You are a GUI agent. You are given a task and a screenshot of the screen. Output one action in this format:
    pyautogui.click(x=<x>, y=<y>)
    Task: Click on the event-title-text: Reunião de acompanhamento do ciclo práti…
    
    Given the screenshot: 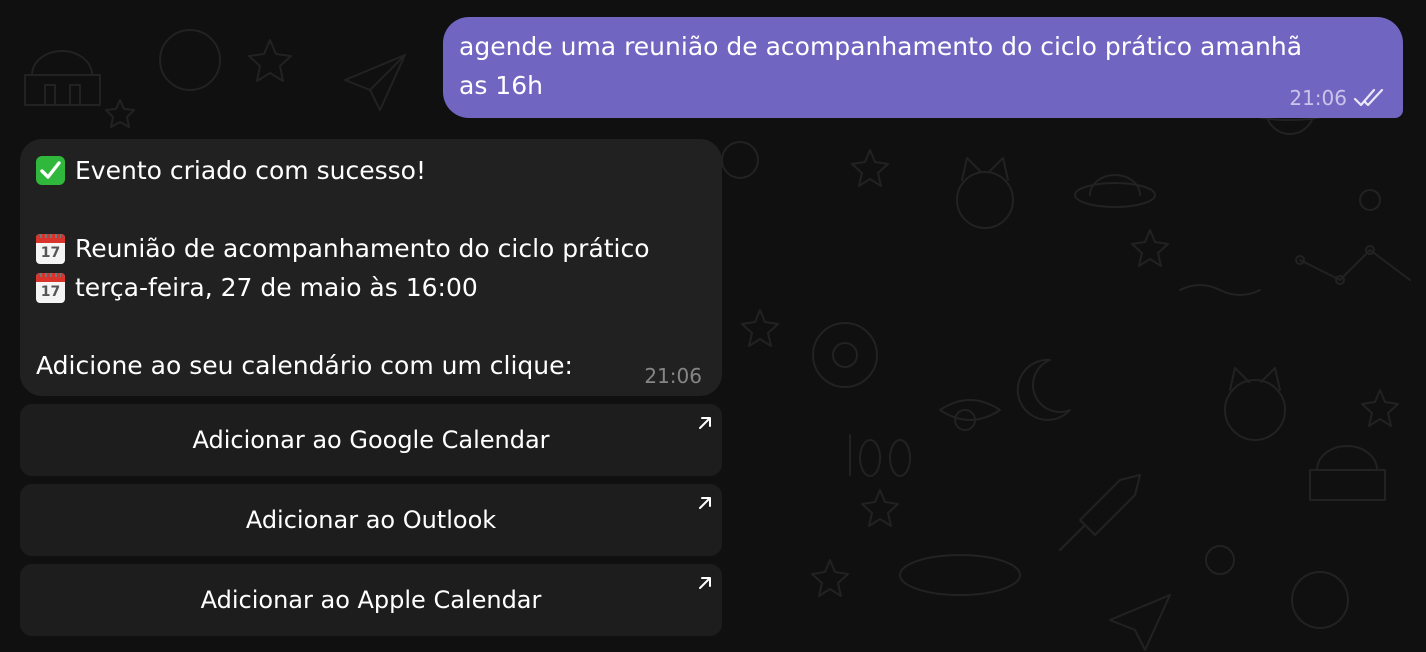 What is the action you would take?
    pyautogui.click(x=362, y=248)
    